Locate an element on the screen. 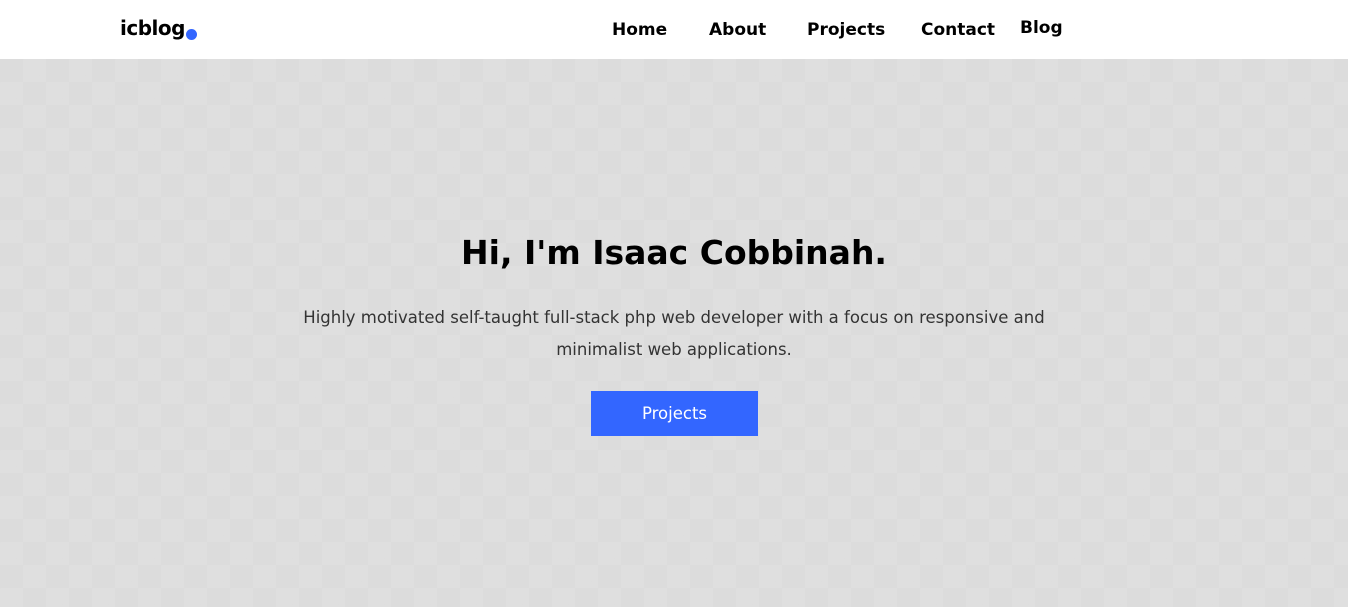  logo-text: icblog is located at coordinates (152, 28).